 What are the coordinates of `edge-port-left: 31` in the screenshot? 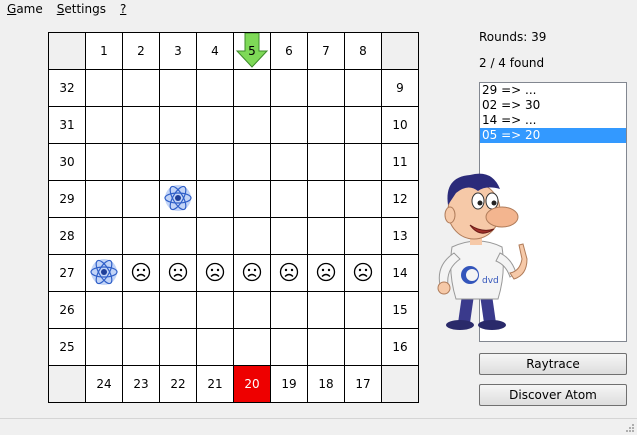 It's located at (67, 125).